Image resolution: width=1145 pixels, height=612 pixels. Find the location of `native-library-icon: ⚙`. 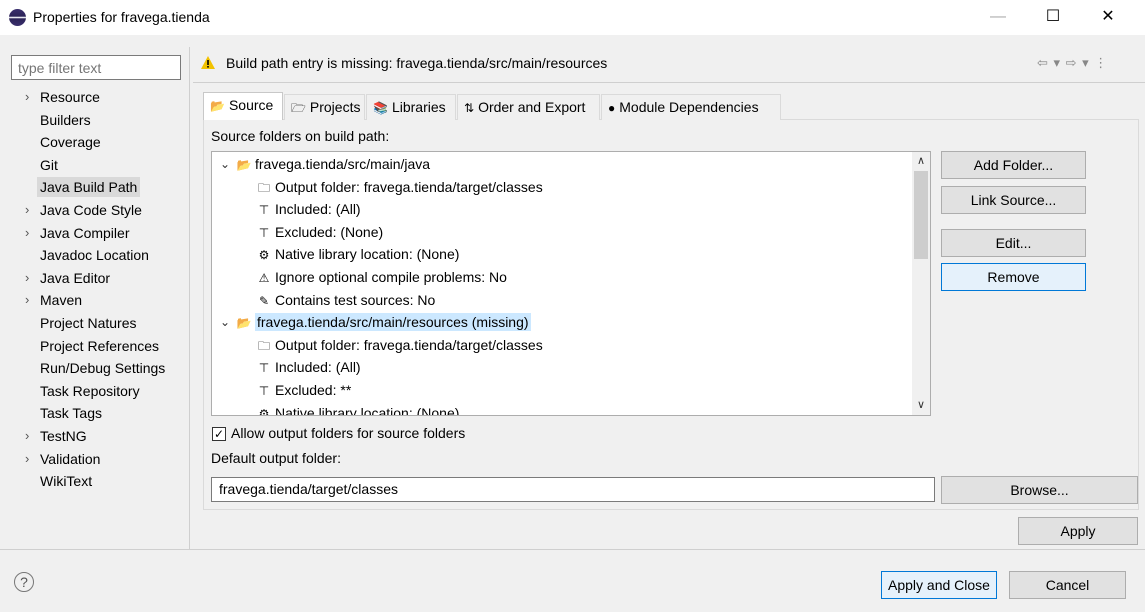

native-library-icon: ⚙ is located at coordinates (264, 255).